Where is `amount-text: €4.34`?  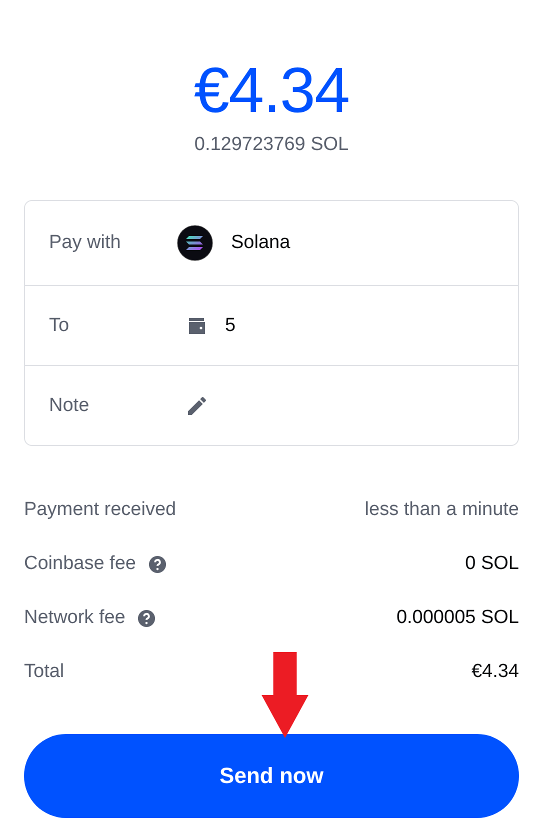 amount-text: €4.34 is located at coordinates (272, 90).